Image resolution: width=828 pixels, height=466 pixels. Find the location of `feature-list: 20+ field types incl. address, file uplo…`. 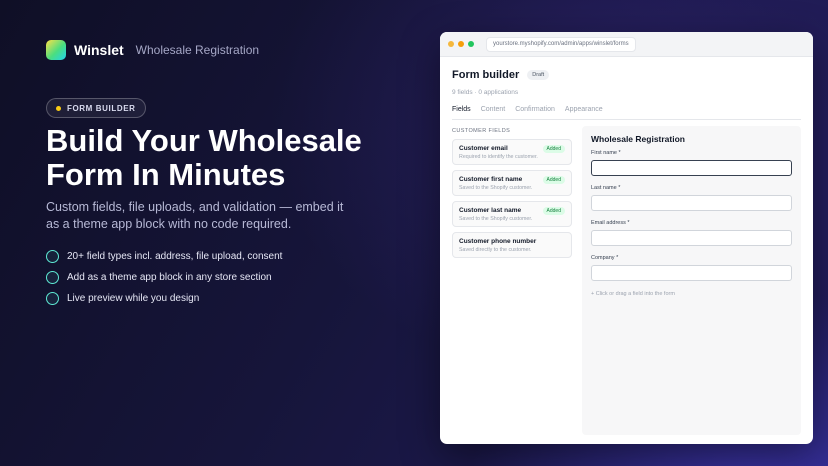

feature-list: 20+ field types incl. address, file uplo… is located at coordinates (164, 277).